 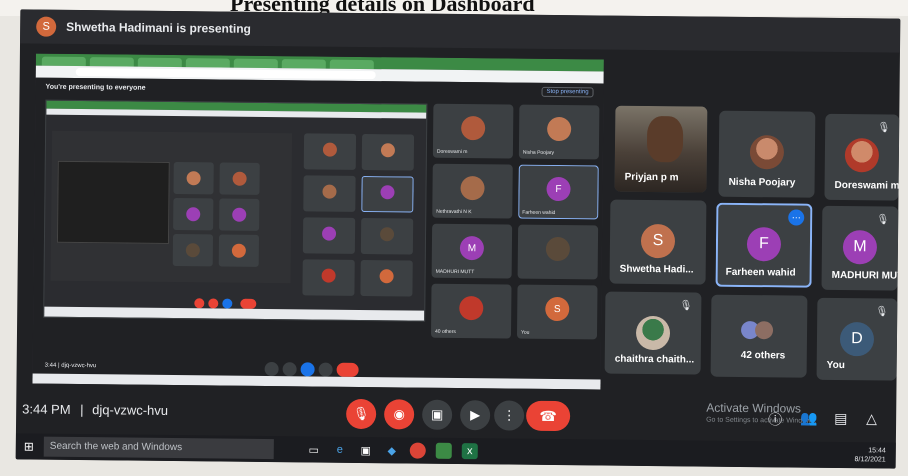 What do you see at coordinates (835, 365) in the screenshot?
I see `participant-name: You` at bounding box center [835, 365].